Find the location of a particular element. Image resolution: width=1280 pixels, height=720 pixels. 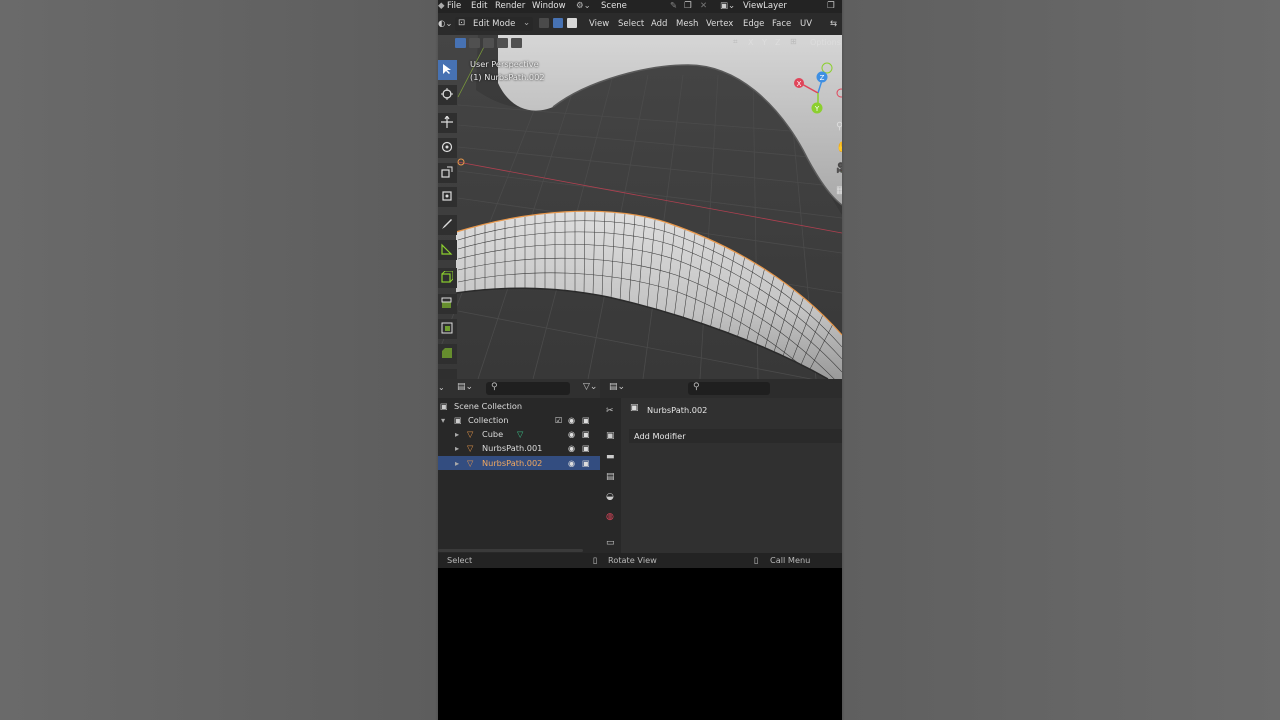

options-dropdown: Options is located at coordinates (825, 42).